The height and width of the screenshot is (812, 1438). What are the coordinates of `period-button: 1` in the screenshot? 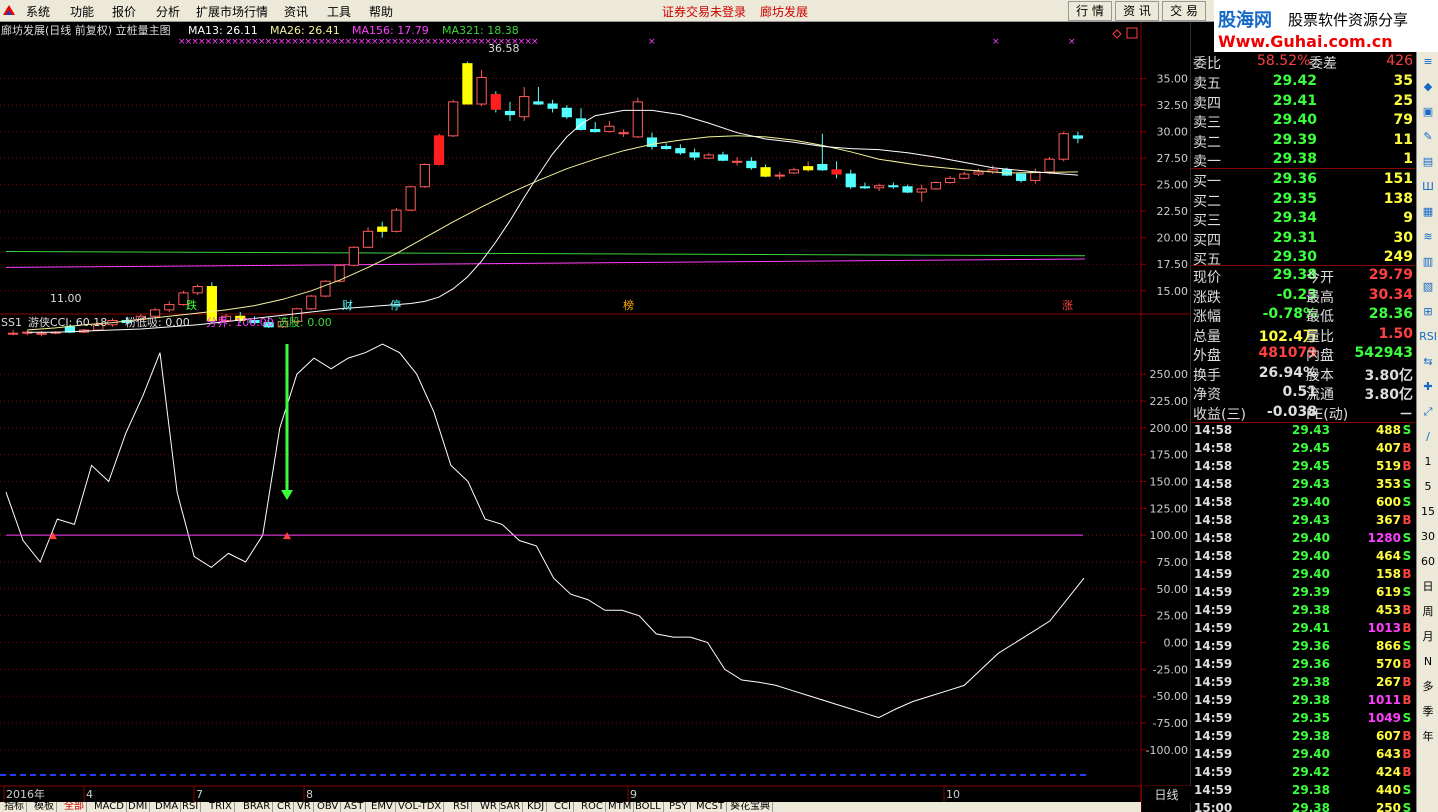 It's located at (1427, 462).